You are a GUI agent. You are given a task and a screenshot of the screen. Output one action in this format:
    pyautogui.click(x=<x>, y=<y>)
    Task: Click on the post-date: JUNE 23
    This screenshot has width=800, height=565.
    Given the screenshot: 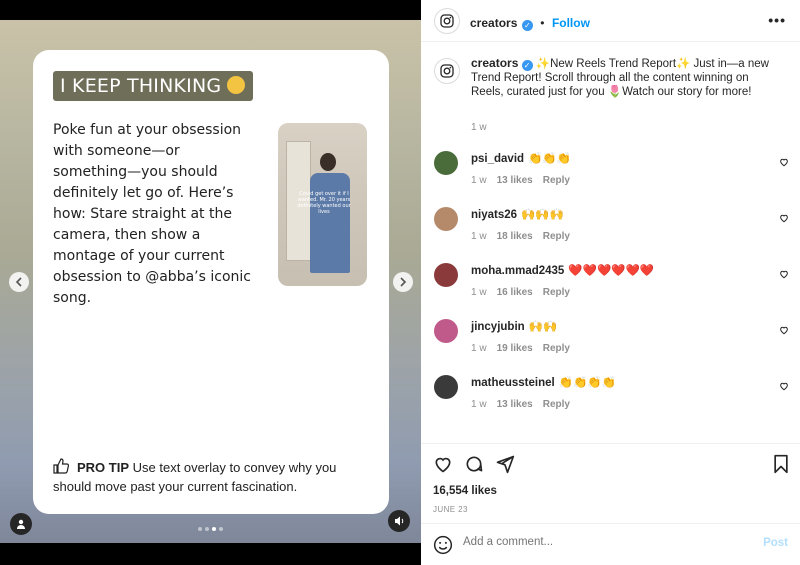 What is the action you would take?
    pyautogui.click(x=450, y=509)
    